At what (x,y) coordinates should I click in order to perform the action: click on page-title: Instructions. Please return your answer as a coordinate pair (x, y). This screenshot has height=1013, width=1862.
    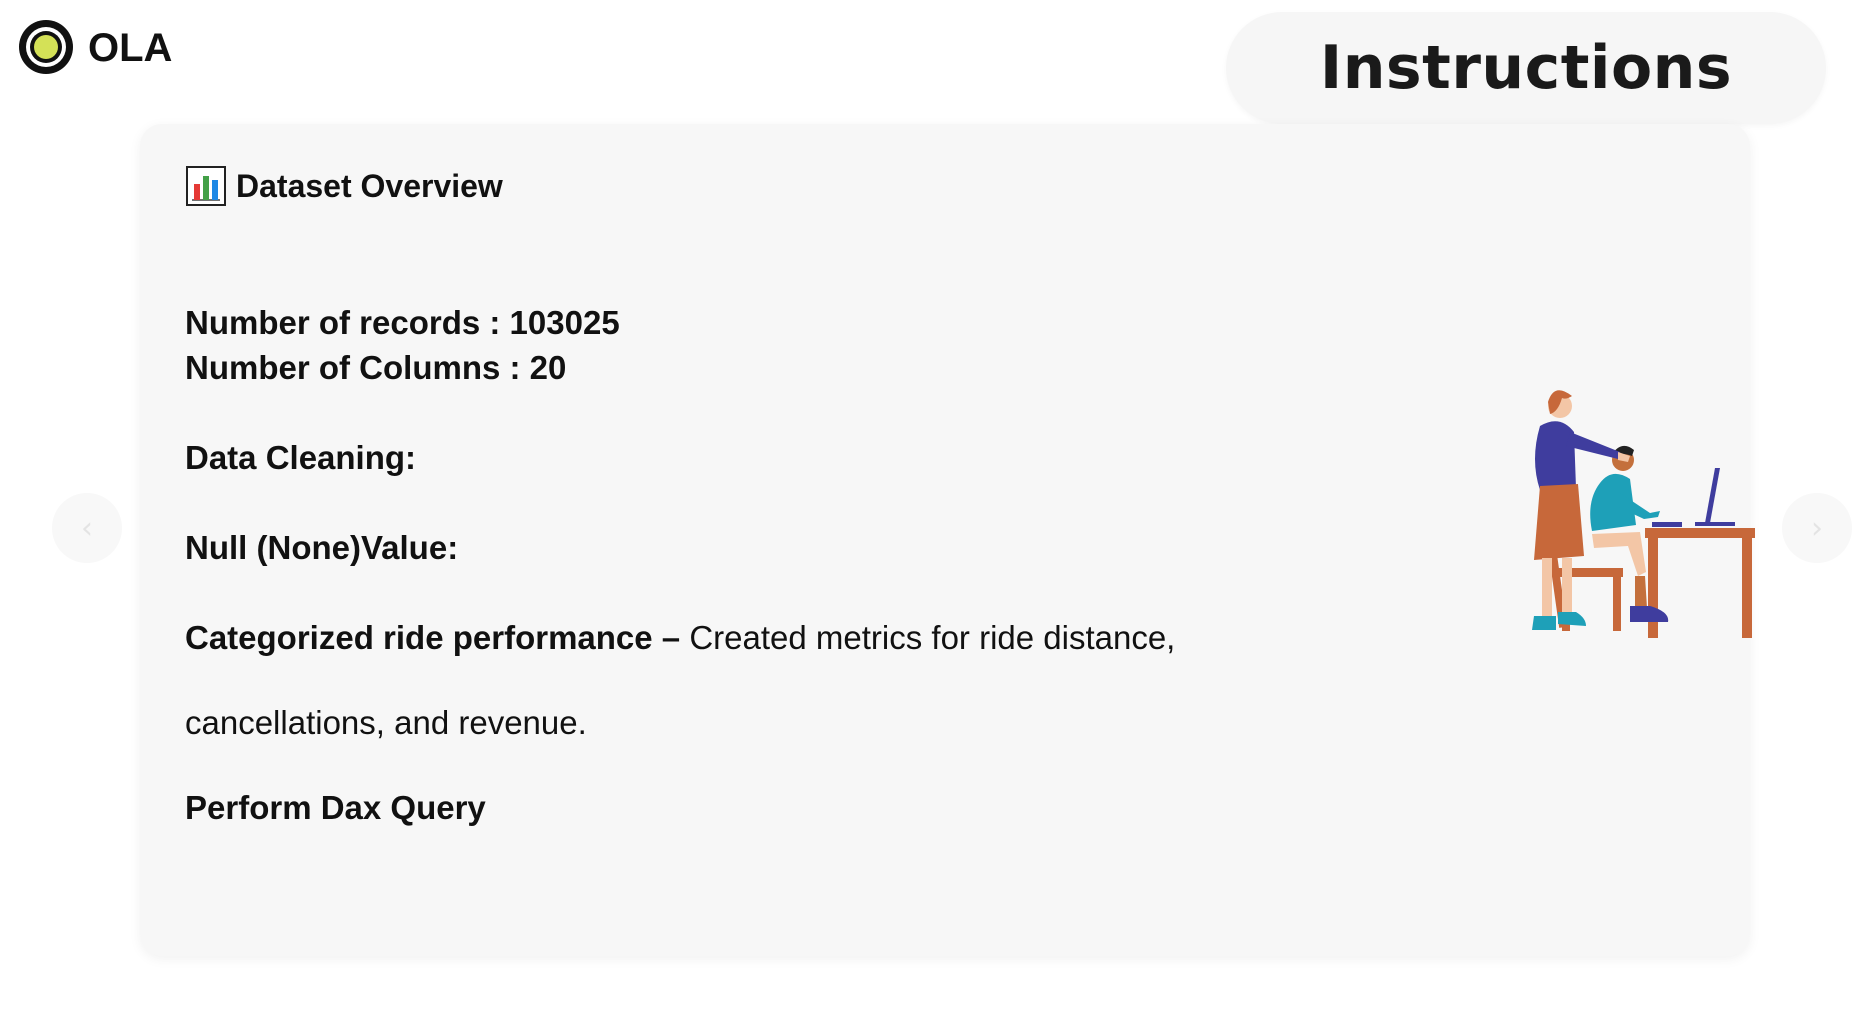
    Looking at the image, I should click on (1526, 68).